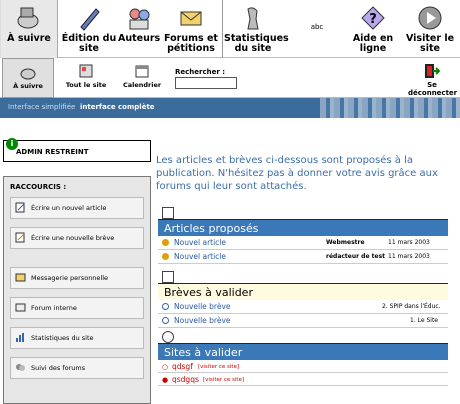 This screenshot has width=460, height=404. Describe the element at coordinates (430, 43) in the screenshot. I see `nav-label: Visiter le site` at that location.